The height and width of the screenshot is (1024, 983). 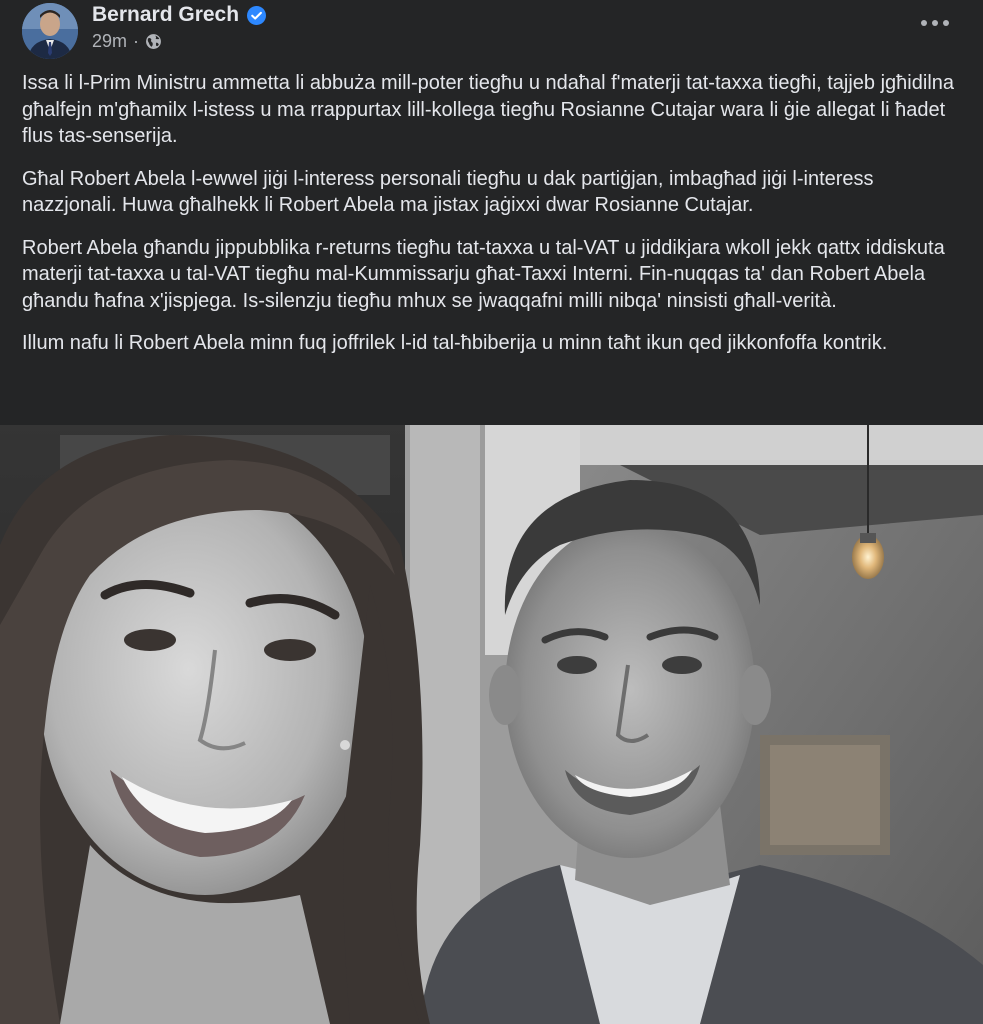 I want to click on author-name: Bernard Grech, so click(x=165, y=15).